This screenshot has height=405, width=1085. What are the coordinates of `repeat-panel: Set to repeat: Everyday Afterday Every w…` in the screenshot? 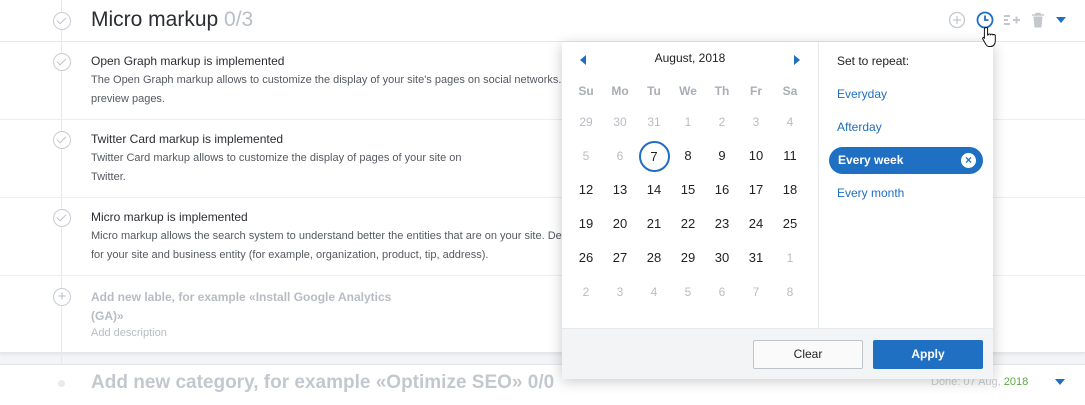 It's located at (906, 185).